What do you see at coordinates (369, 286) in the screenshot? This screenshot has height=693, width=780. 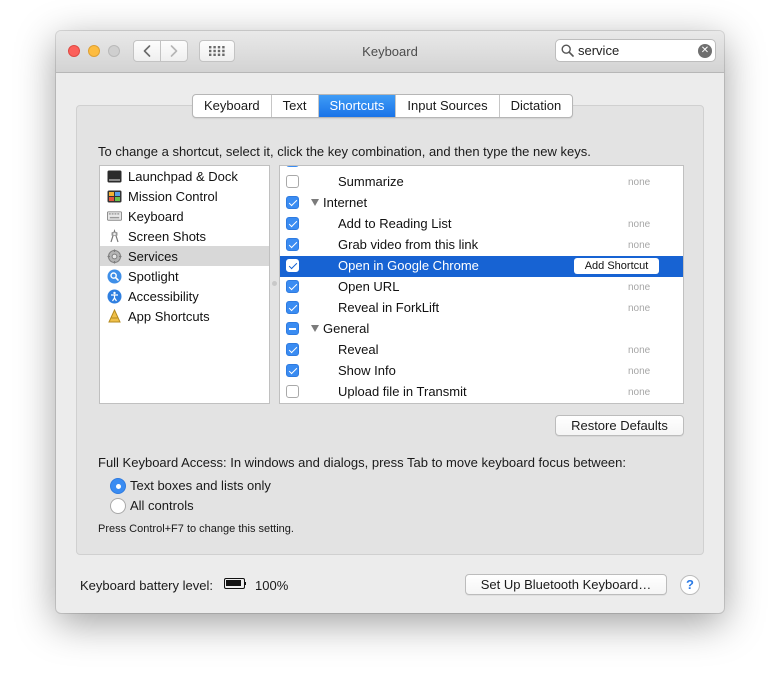 I see `shortcut-label: Open URL` at bounding box center [369, 286].